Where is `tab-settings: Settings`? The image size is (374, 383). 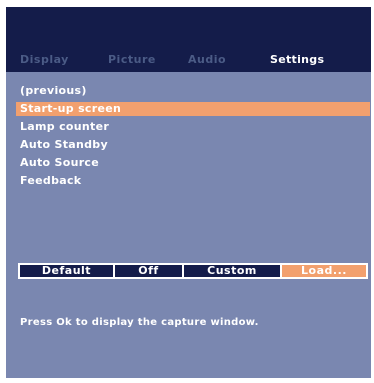
tab-settings: Settings is located at coordinates (297, 62).